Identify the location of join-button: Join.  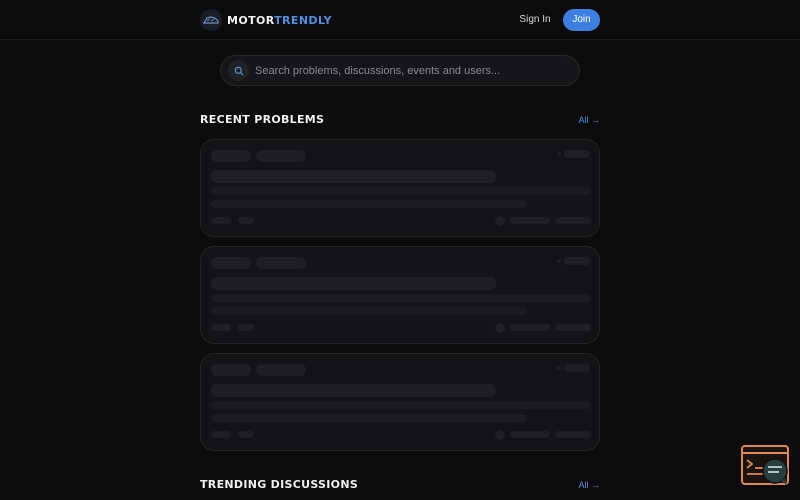
(581, 20).